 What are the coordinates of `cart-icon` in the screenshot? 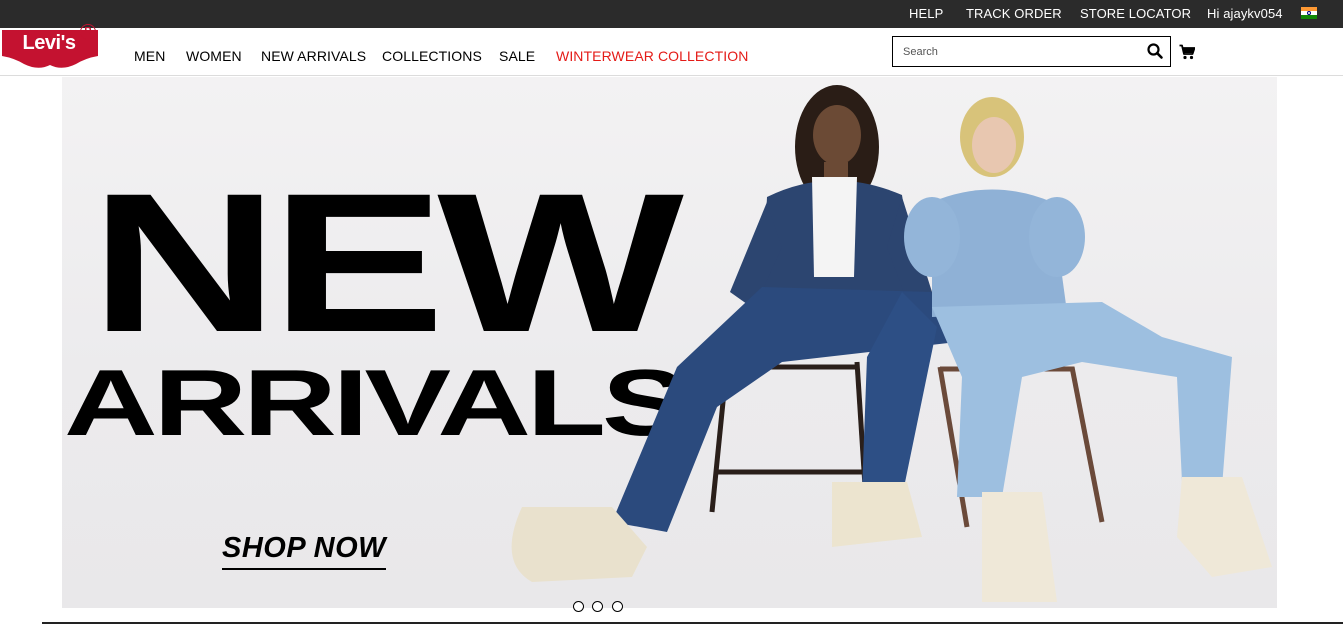 It's located at (1187, 52).